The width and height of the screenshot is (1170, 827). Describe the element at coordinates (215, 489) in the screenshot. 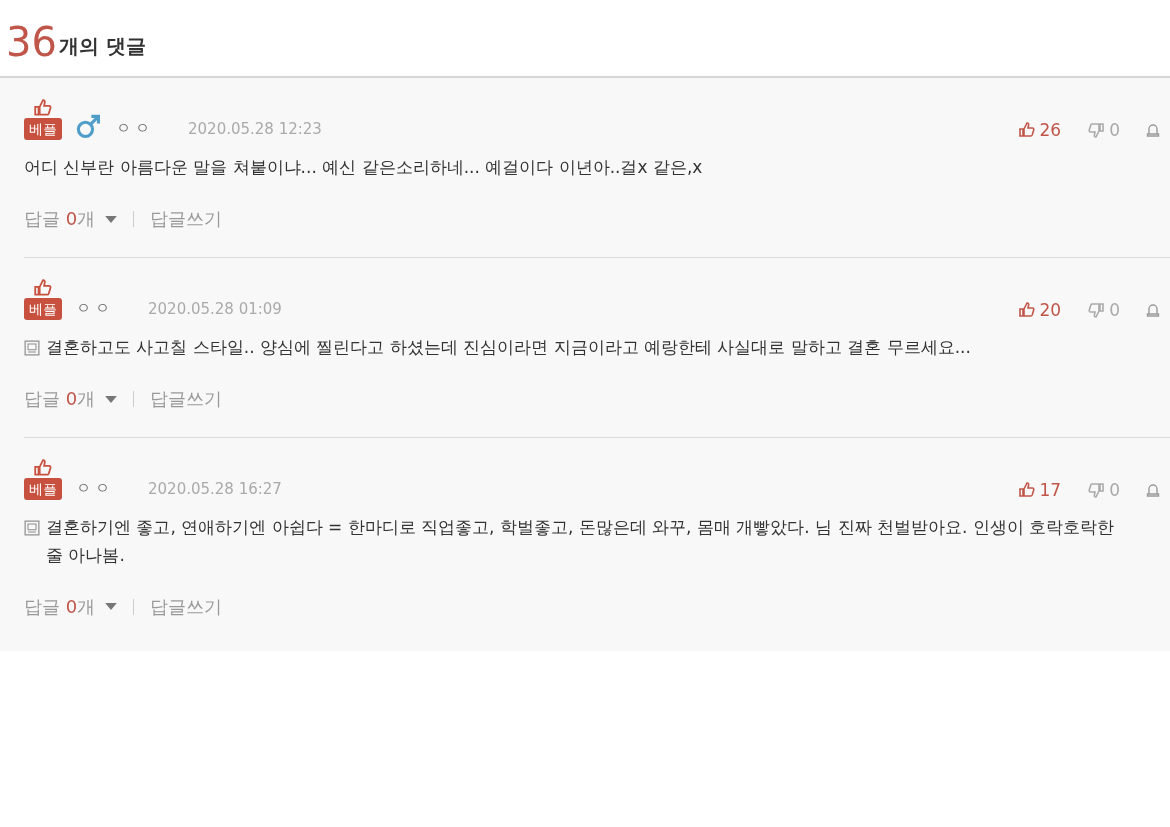

I see `comment-date: 2020.05.28 16:27` at that location.